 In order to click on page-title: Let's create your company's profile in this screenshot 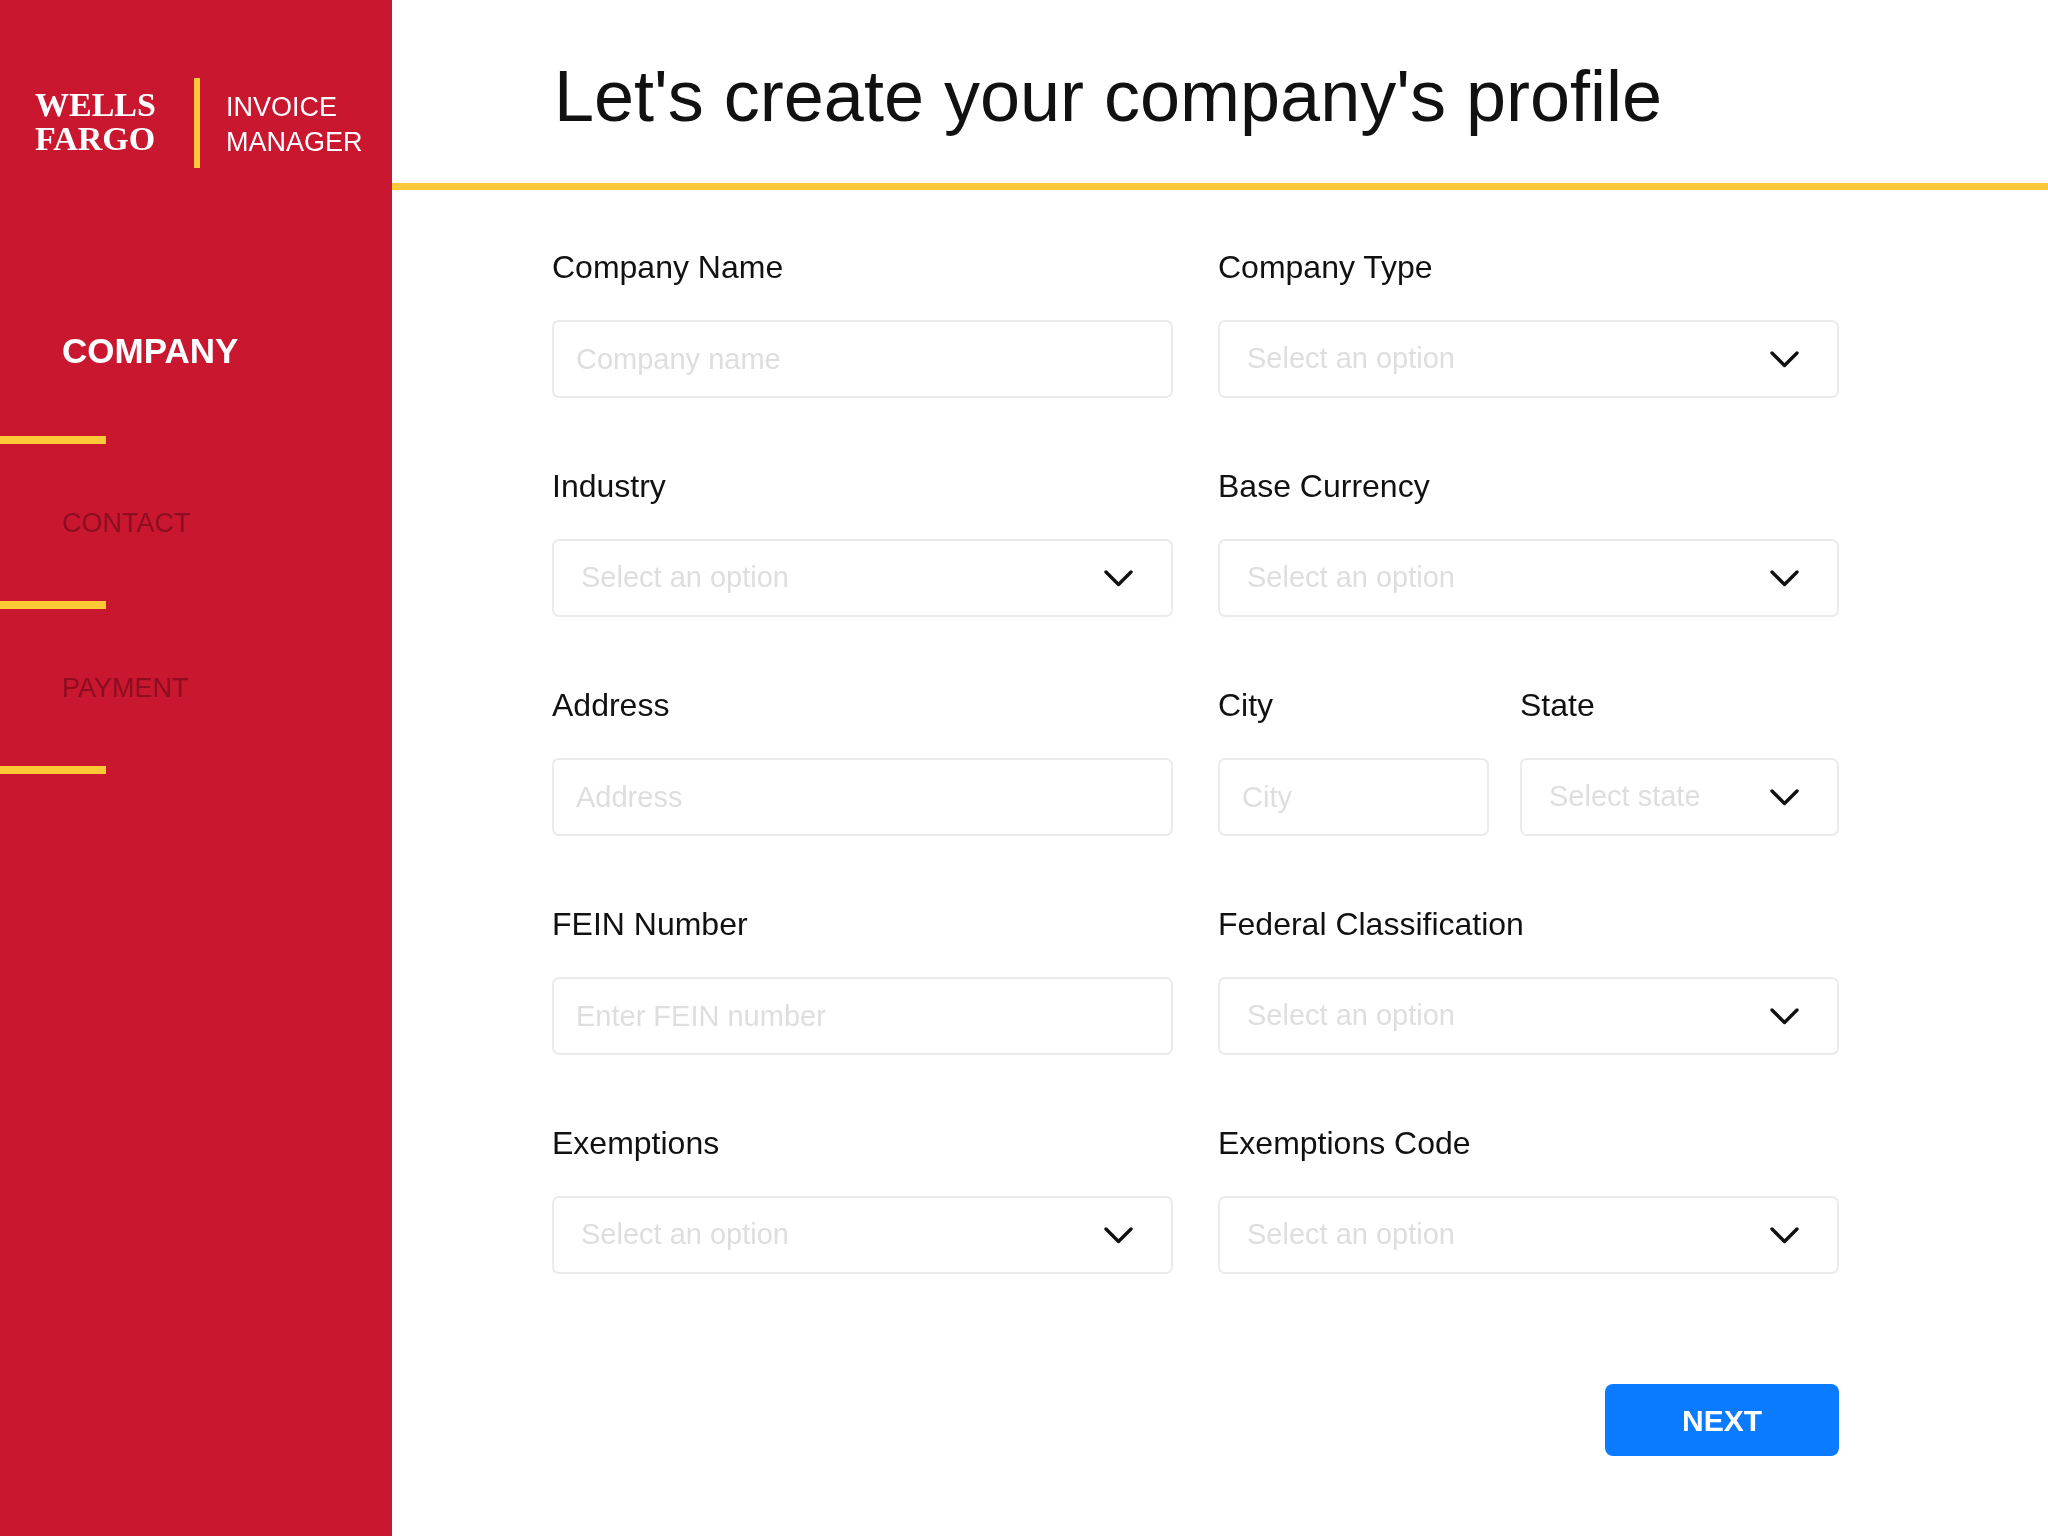, I will do `click(1108, 96)`.